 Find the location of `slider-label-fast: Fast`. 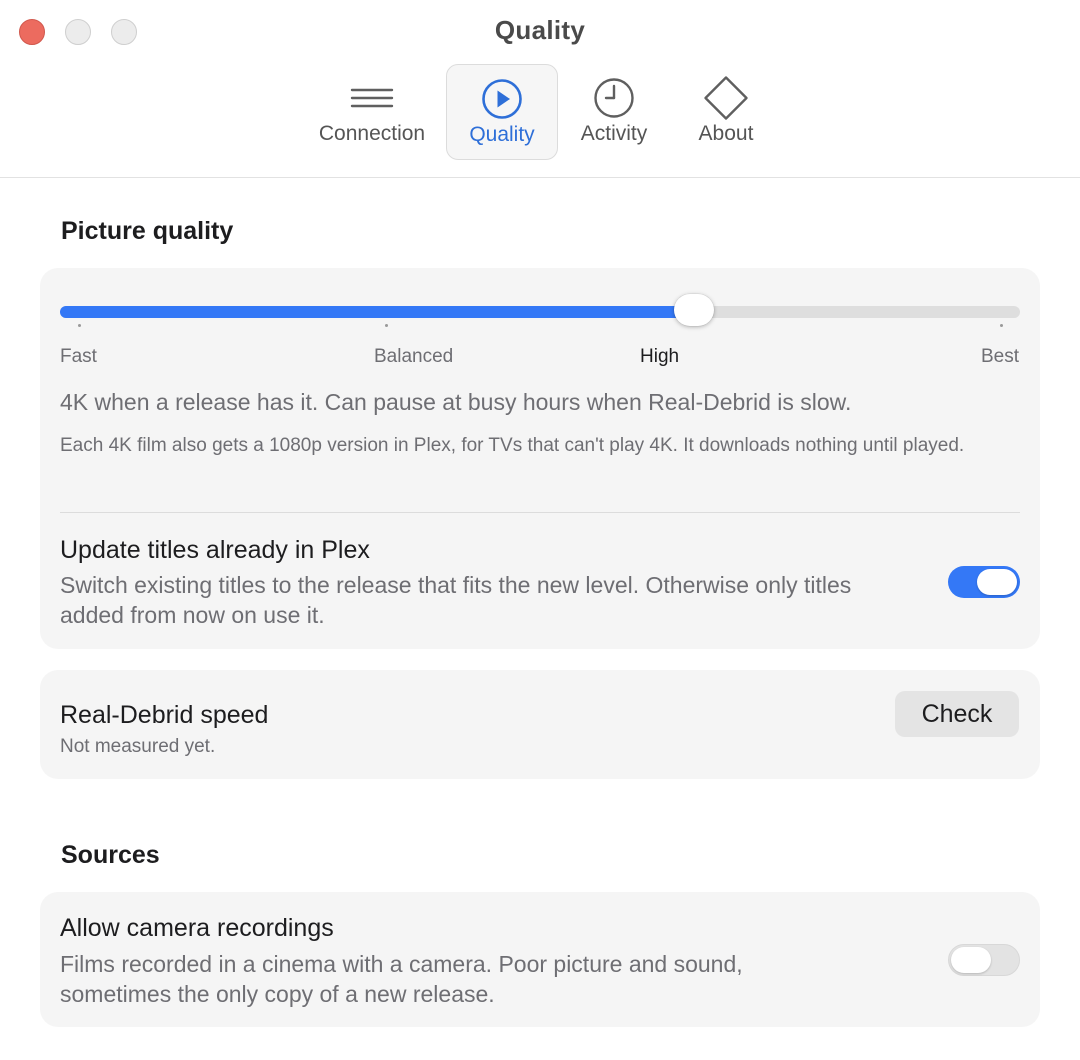

slider-label-fast: Fast is located at coordinates (78, 357).